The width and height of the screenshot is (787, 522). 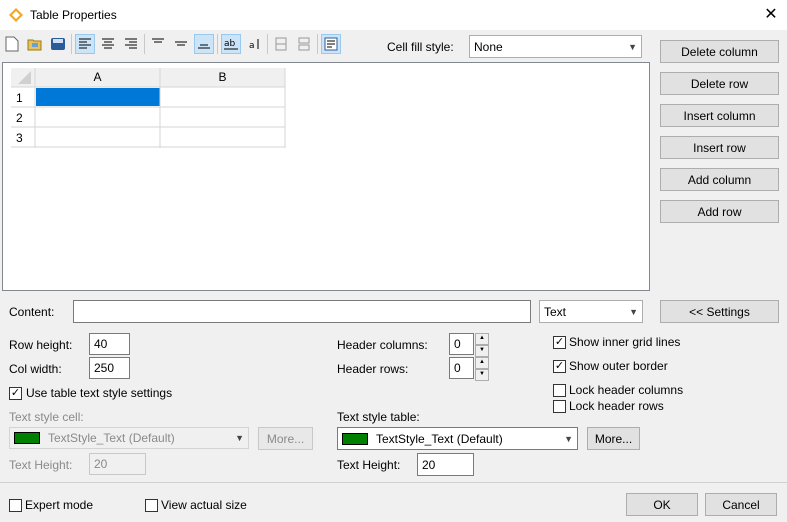 What do you see at coordinates (719, 211) in the screenshot?
I see `add-row-button: Add row` at bounding box center [719, 211].